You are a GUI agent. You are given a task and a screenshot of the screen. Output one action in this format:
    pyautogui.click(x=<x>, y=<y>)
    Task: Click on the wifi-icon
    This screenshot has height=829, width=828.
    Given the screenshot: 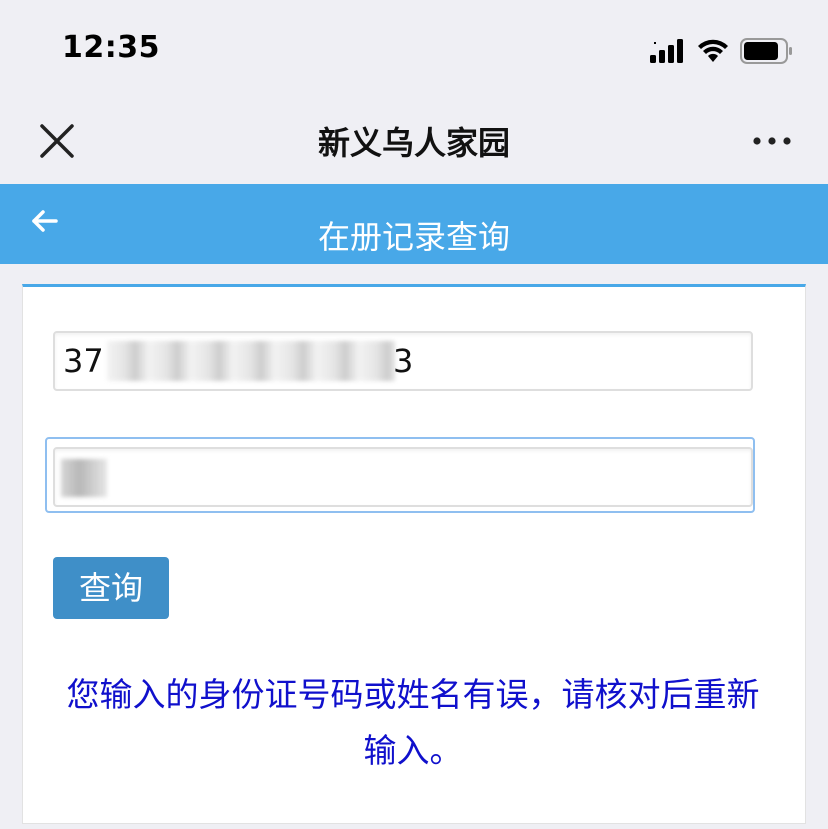 What is the action you would take?
    pyautogui.click(x=713, y=50)
    